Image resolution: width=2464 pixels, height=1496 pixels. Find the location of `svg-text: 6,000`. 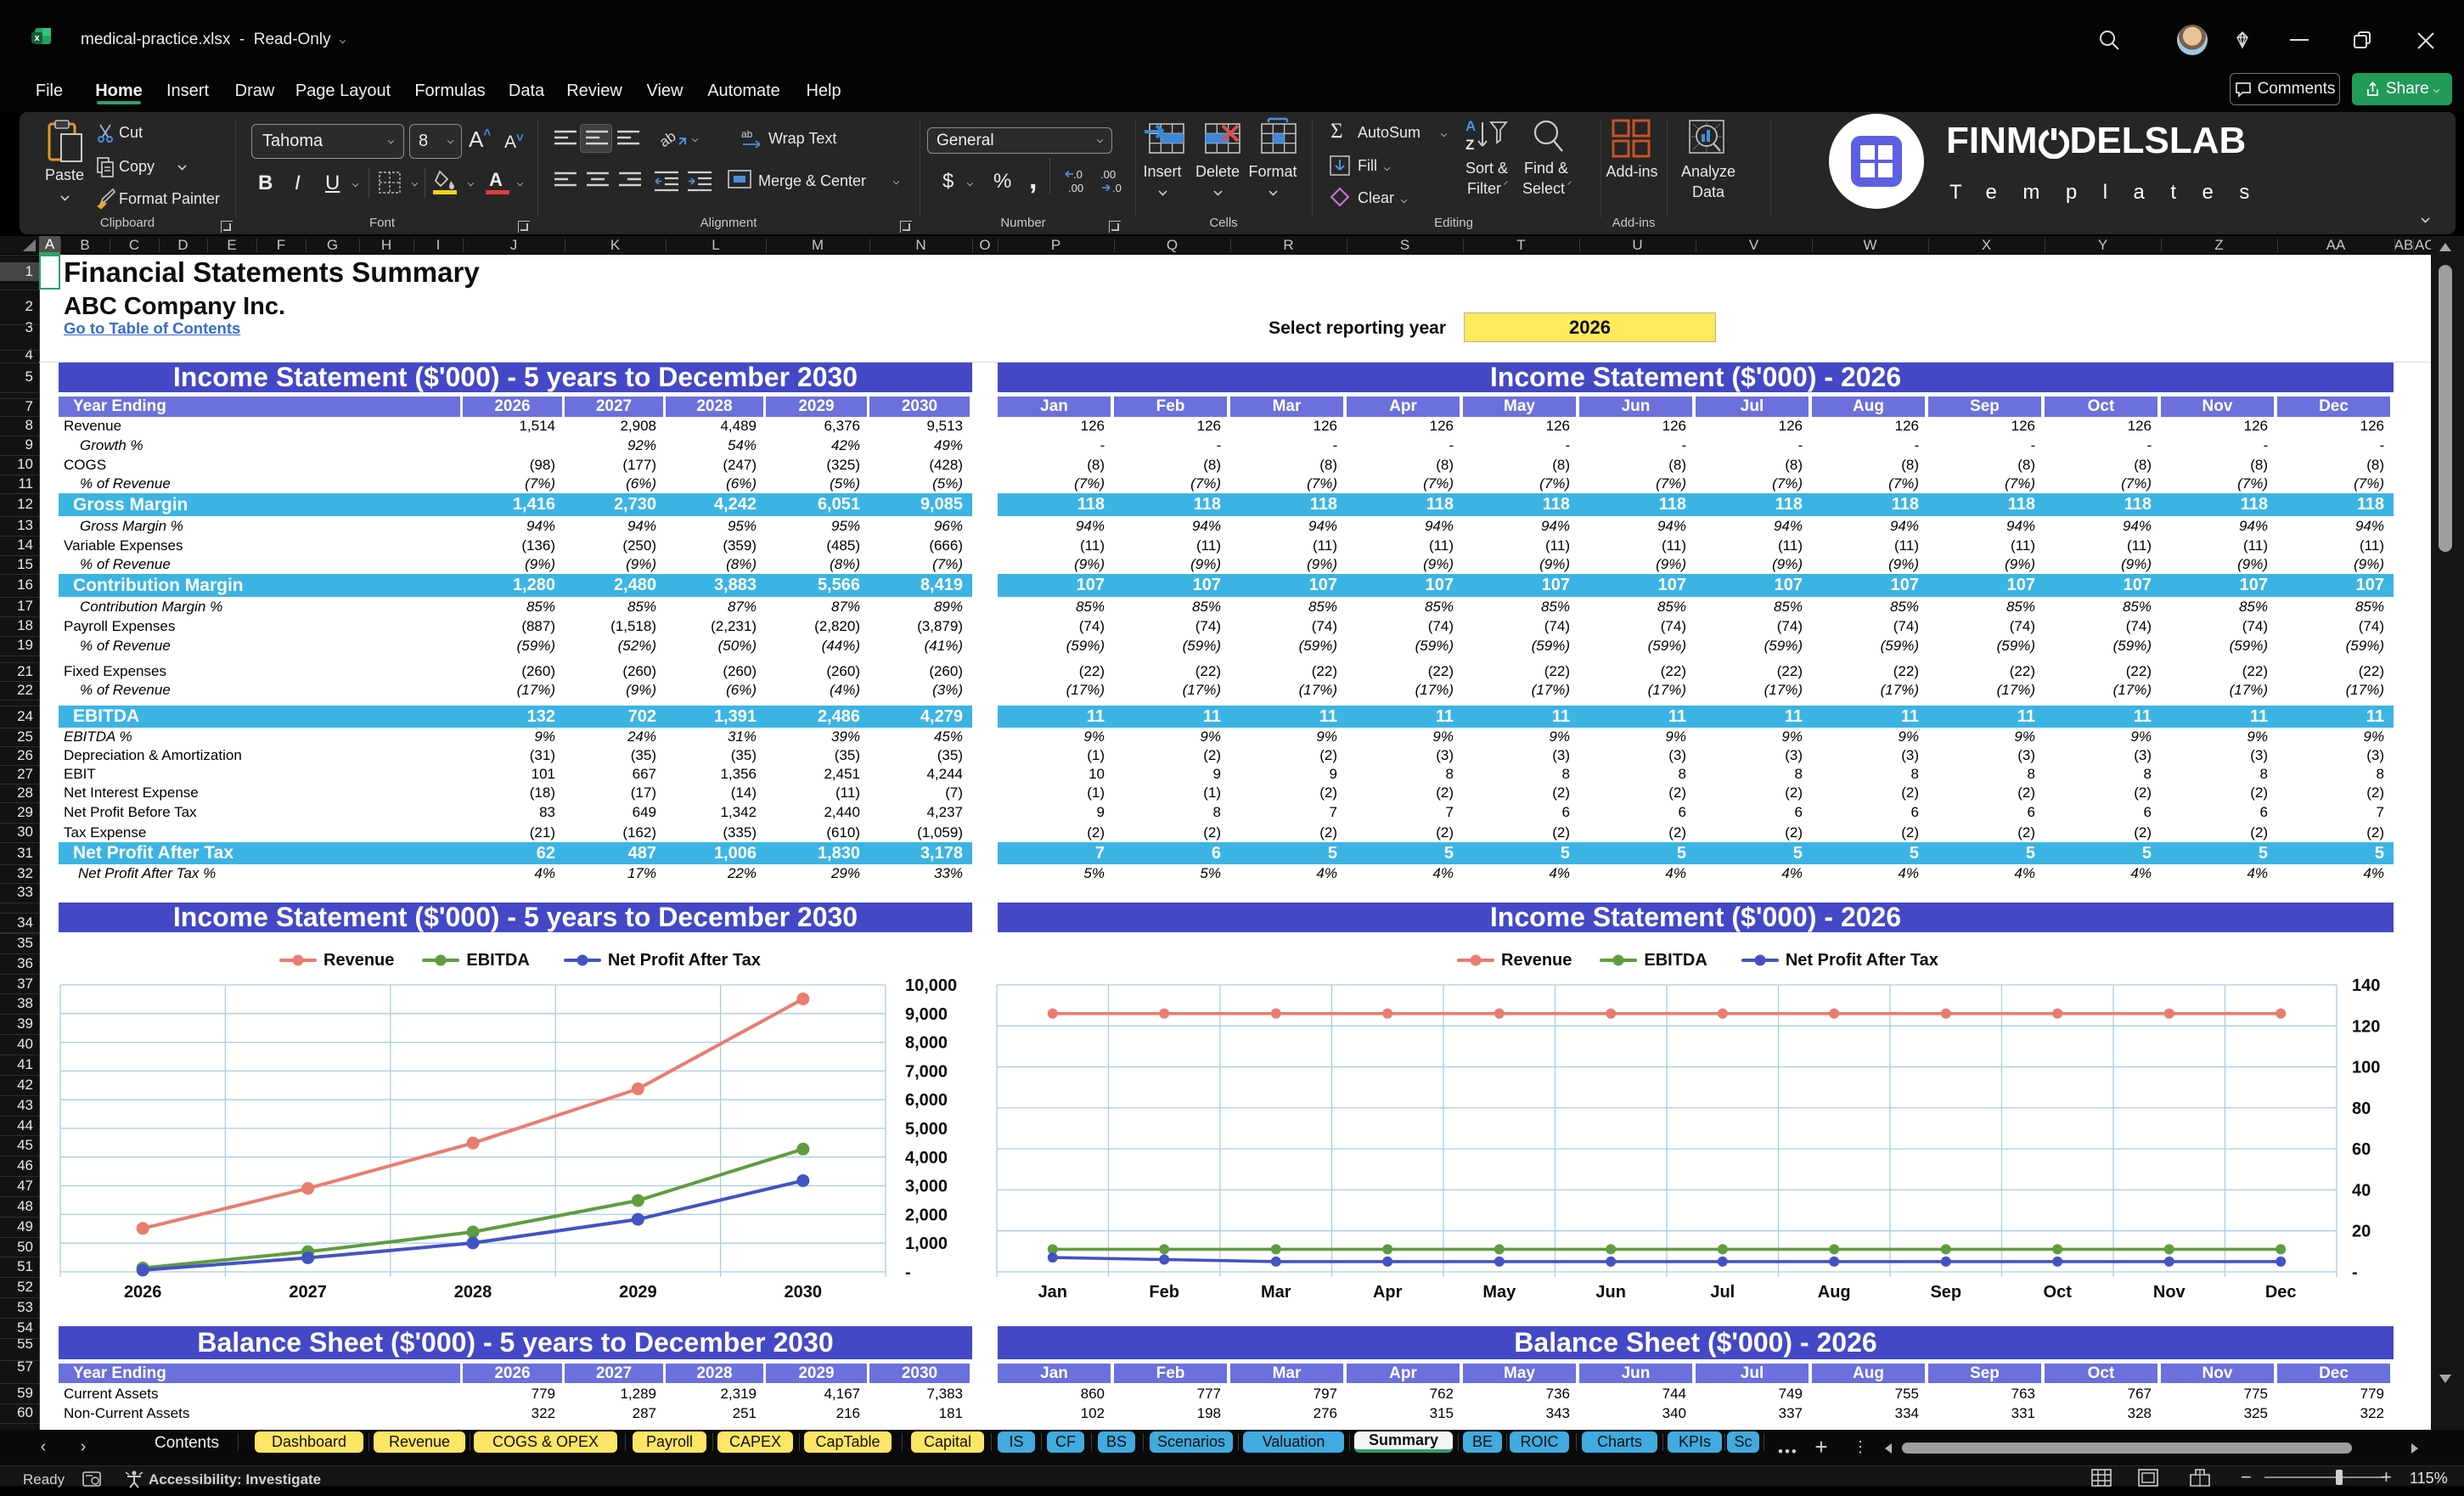

svg-text: 6,000 is located at coordinates (926, 1100).